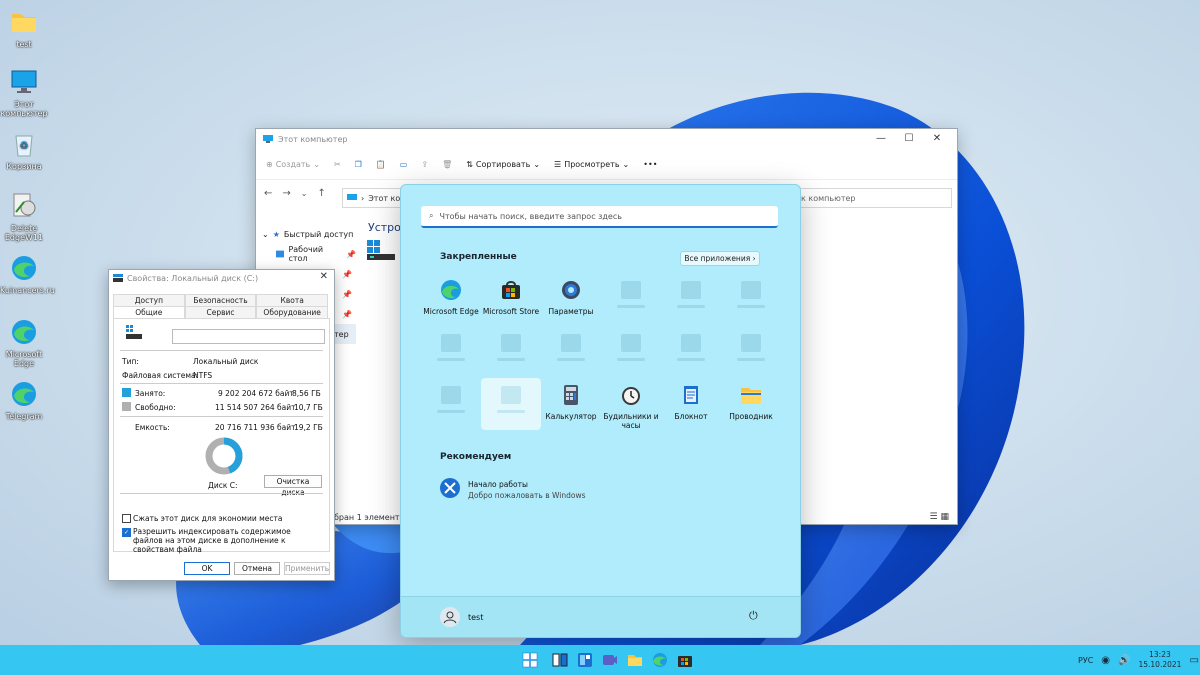 This screenshot has width=1200, height=675. Describe the element at coordinates (606, 139) in the screenshot. I see `explorer-titlebar: Этот компьютер` at that location.